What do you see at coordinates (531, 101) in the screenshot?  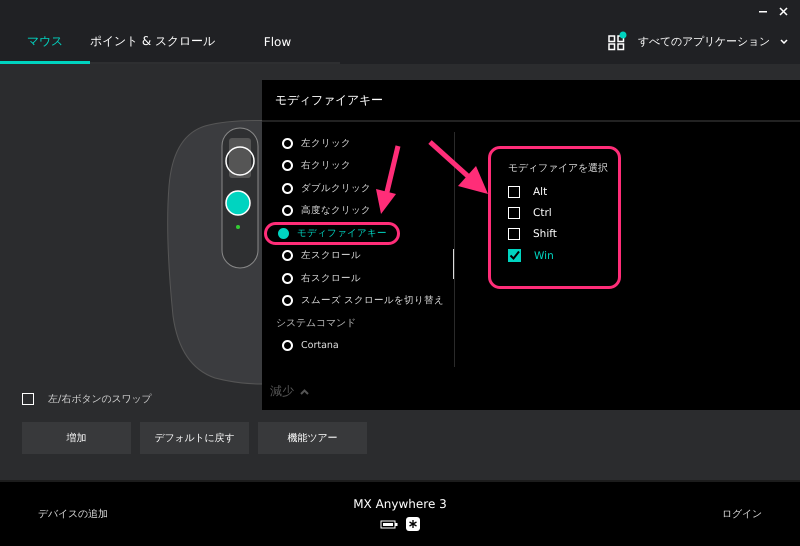 I see `panel-title: モディファイアキー` at bounding box center [531, 101].